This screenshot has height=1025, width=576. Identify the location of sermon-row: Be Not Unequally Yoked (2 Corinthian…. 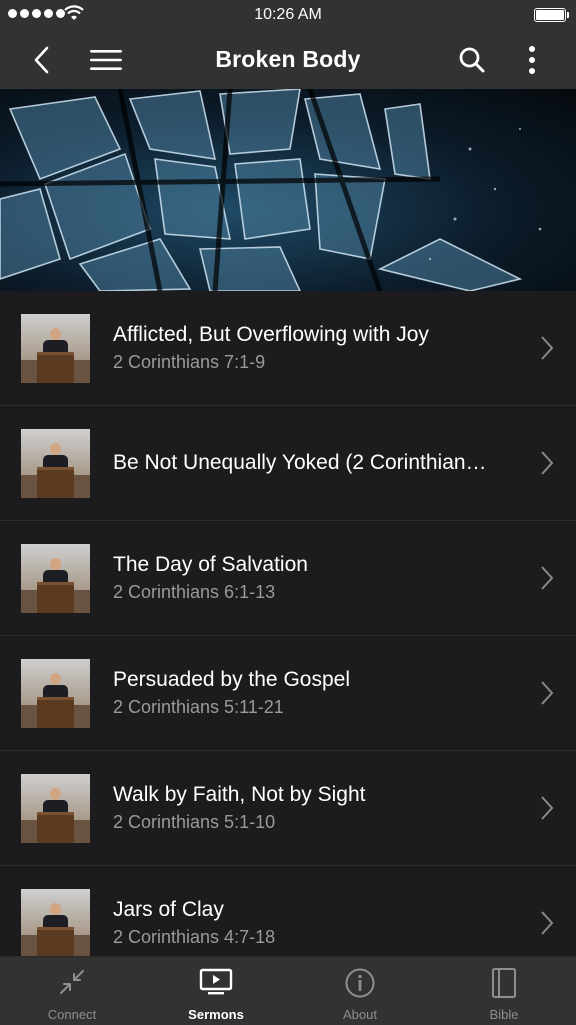
(288, 463).